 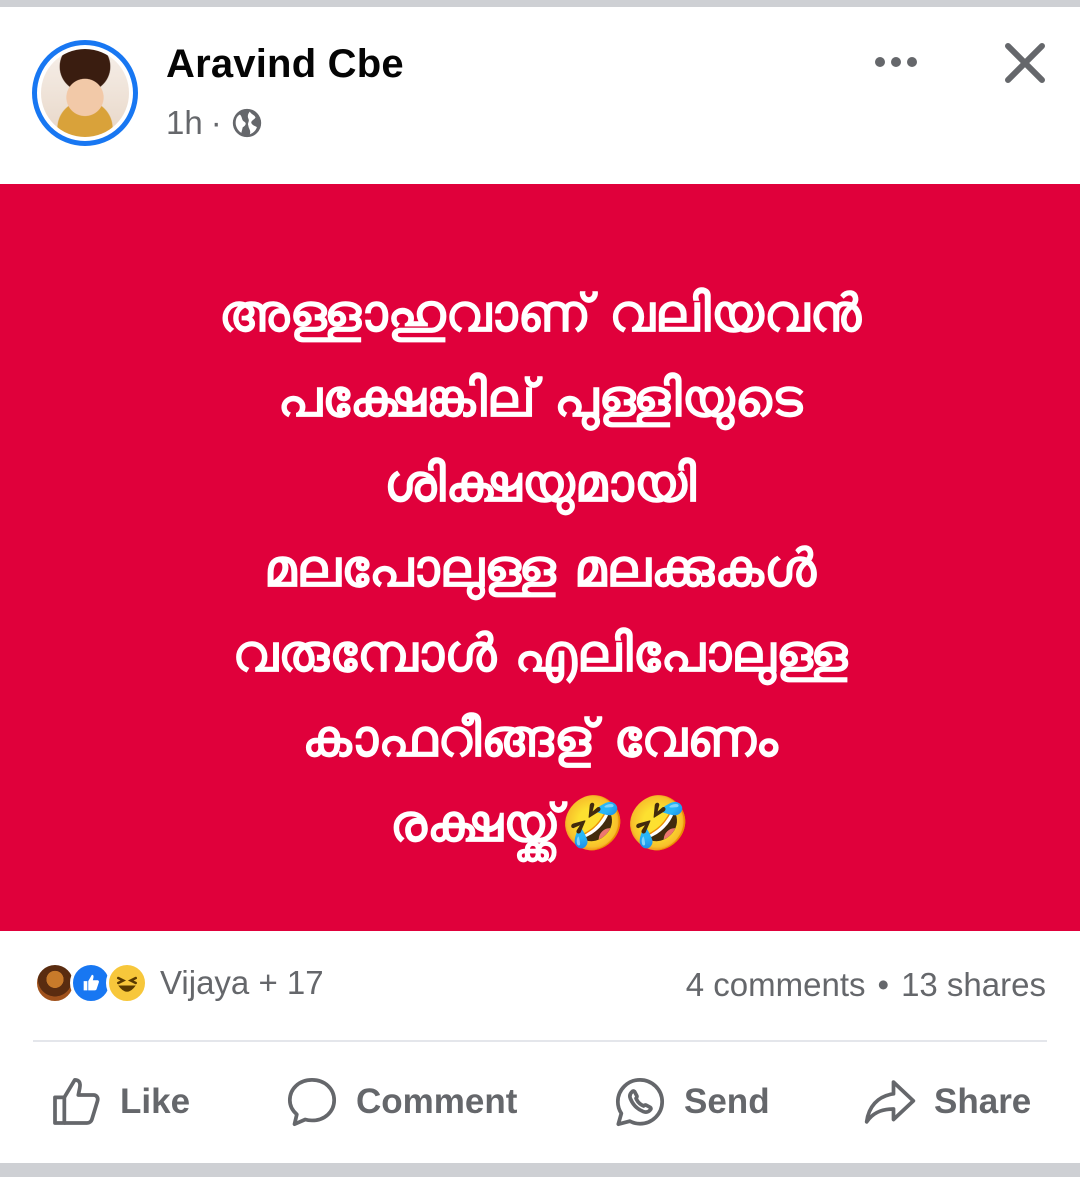 What do you see at coordinates (890, 1102) in the screenshot?
I see `share-icon` at bounding box center [890, 1102].